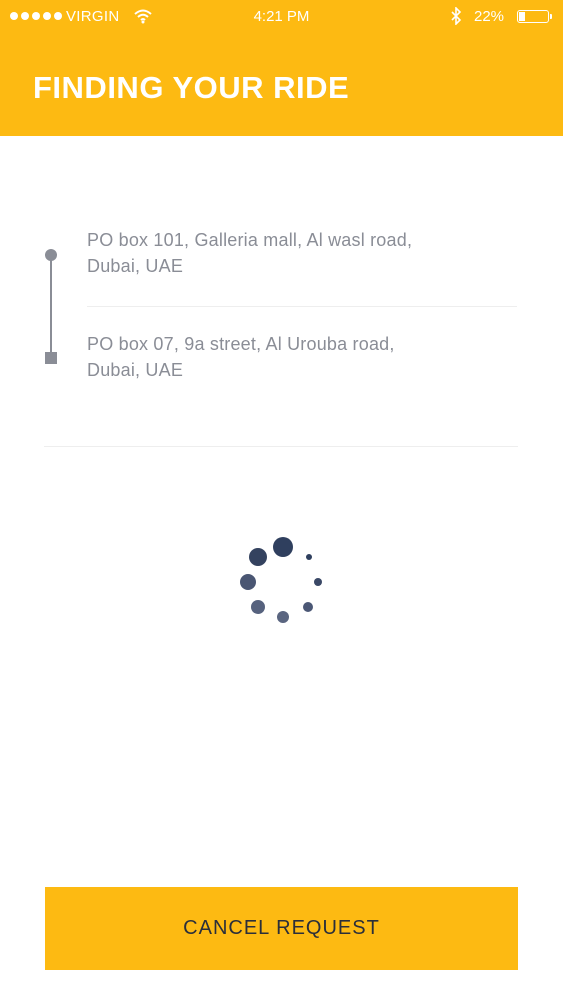  I want to click on battery-icon, so click(534, 16).